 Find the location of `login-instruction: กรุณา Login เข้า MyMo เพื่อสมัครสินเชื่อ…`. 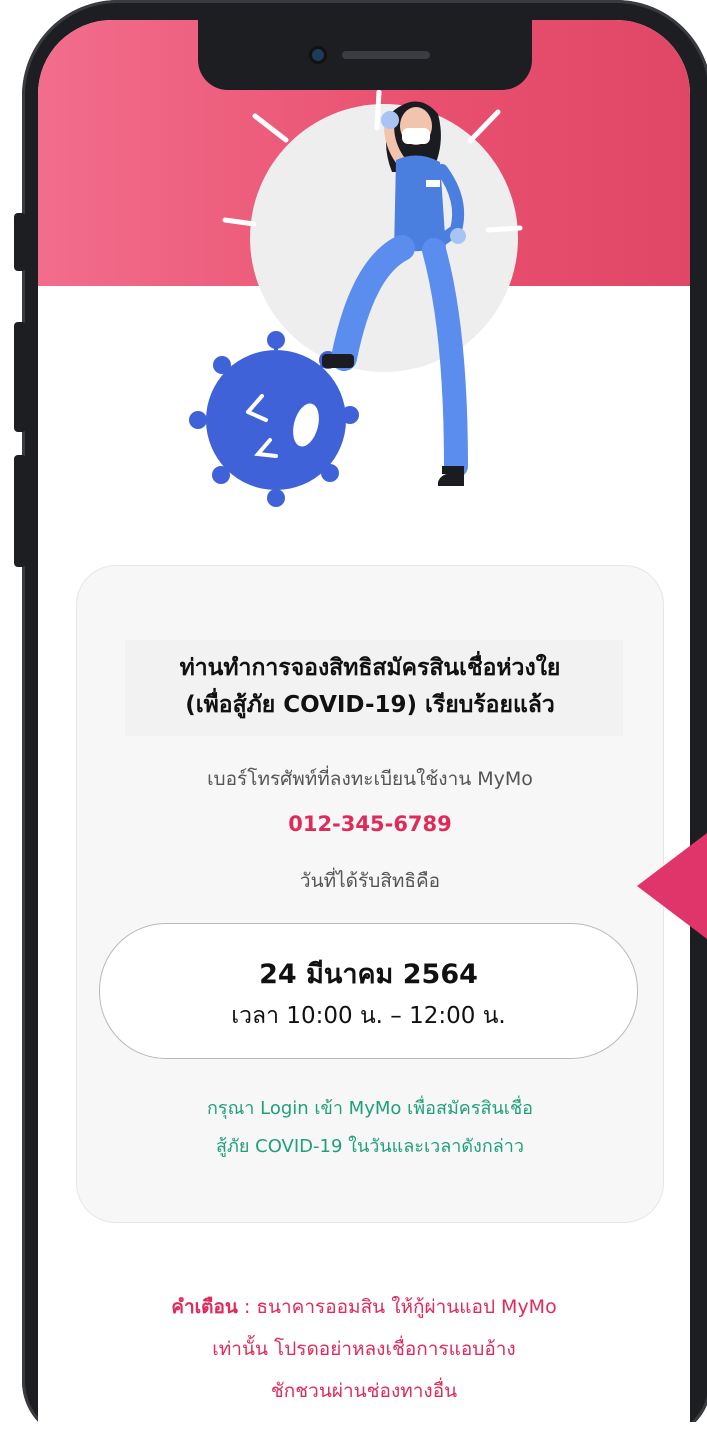

login-instruction: กรุณา Login เข้า MyMo เพื่อสมัครสินเชื่อ… is located at coordinates (370, 1128).